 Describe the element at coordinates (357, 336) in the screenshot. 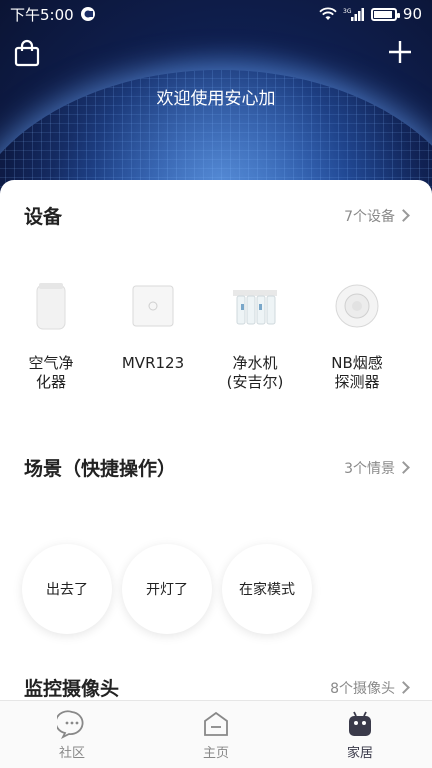

I see `device-item-smoke-detector: NB烟感 探测器` at that location.